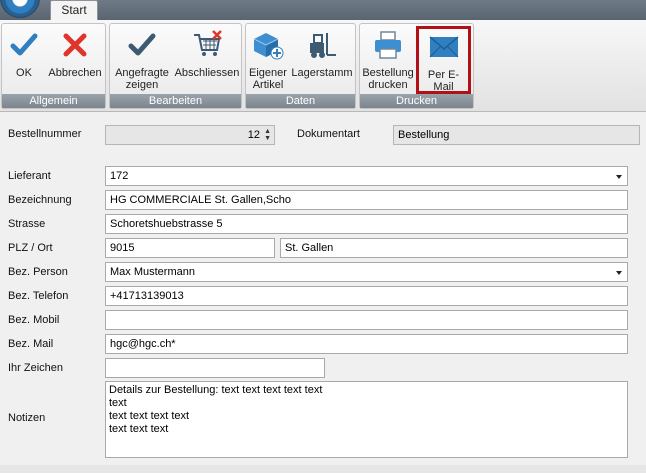 This screenshot has height=473, width=646. What do you see at coordinates (24, 60) in the screenshot?
I see `ok-button: OK` at bounding box center [24, 60].